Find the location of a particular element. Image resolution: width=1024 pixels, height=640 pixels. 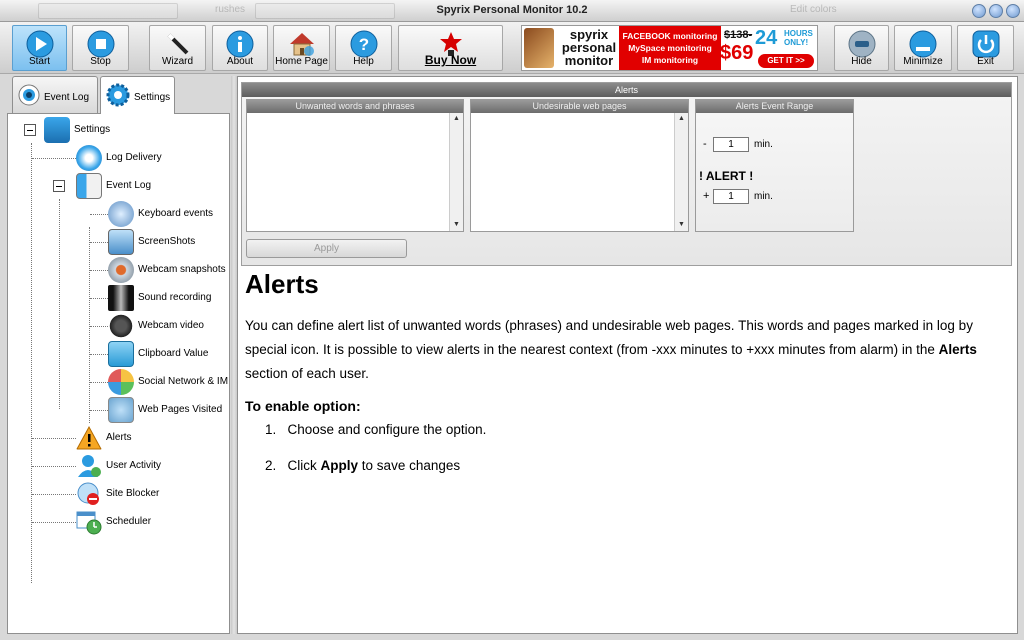

broadcast-icon is located at coordinates (89, 158).